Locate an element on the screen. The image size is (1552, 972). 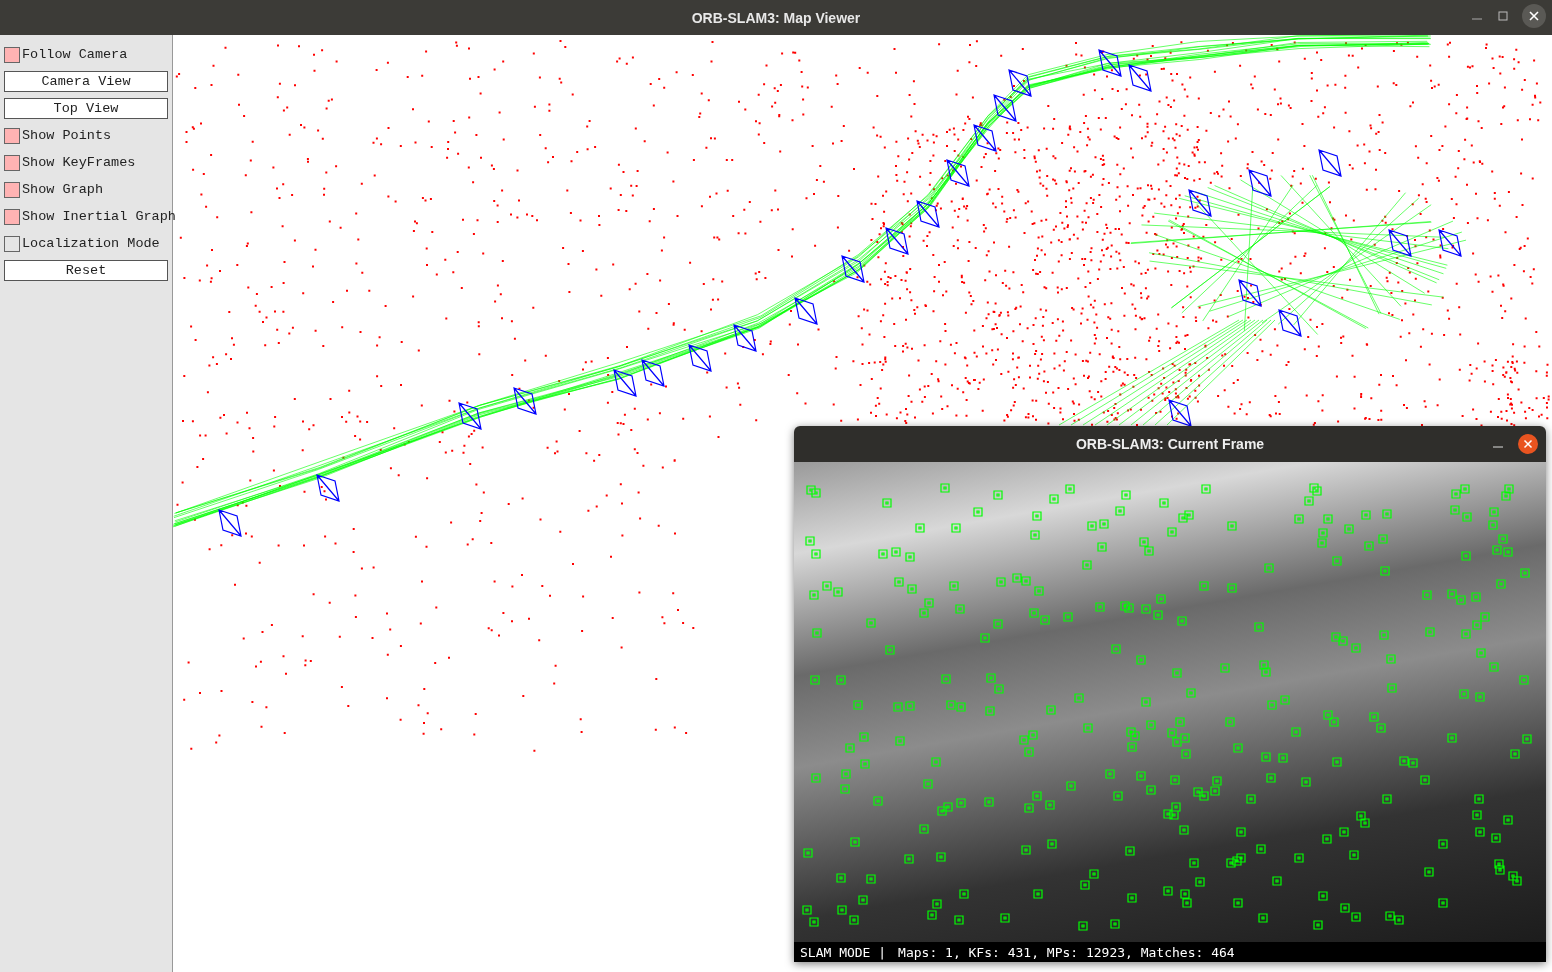
checkbox-label: Show Points is located at coordinates (67, 135).